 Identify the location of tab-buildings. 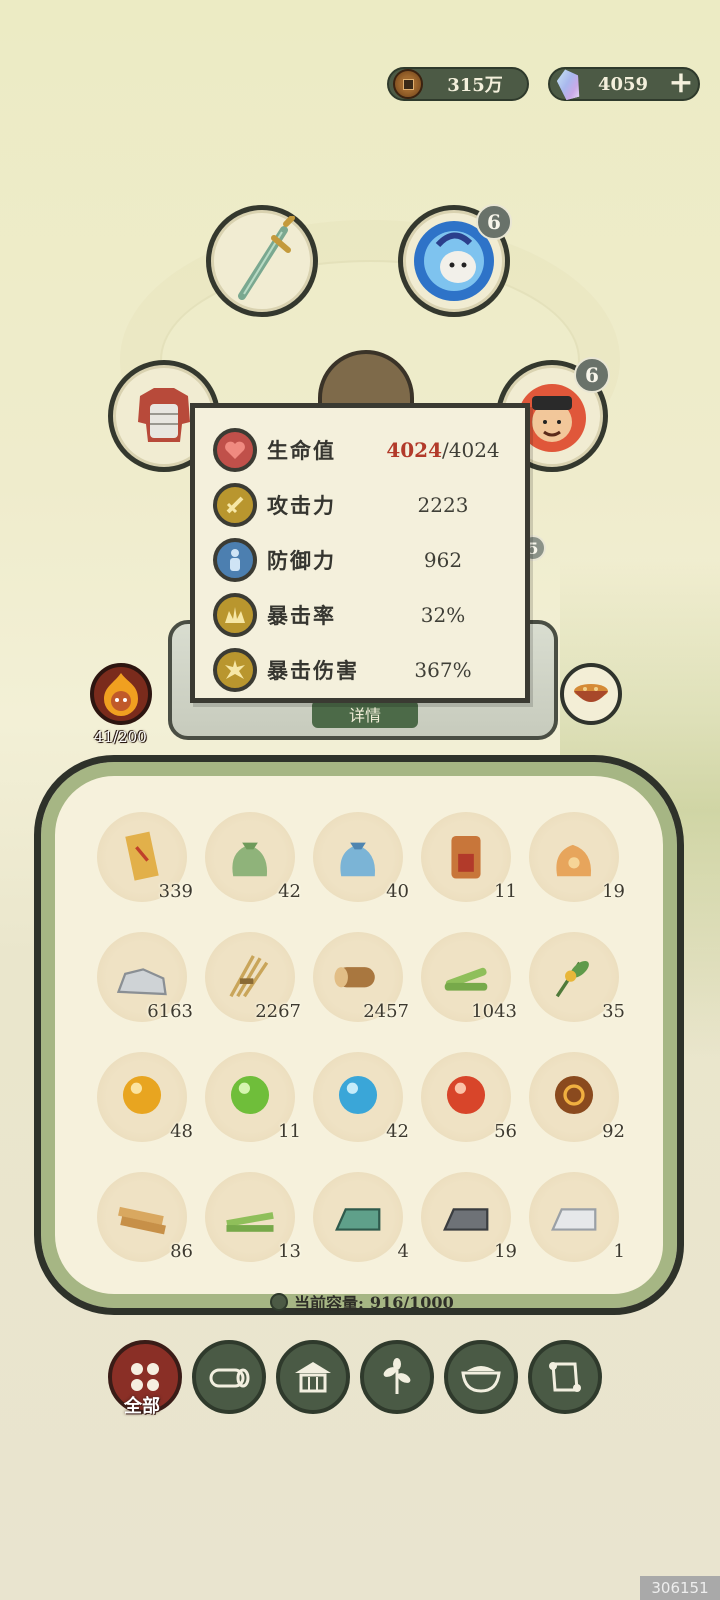
(313, 1377).